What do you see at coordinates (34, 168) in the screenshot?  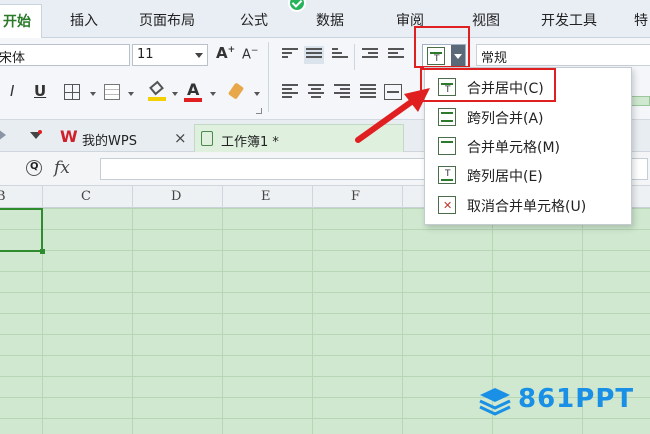 I see `zoom-function-icon: Q` at bounding box center [34, 168].